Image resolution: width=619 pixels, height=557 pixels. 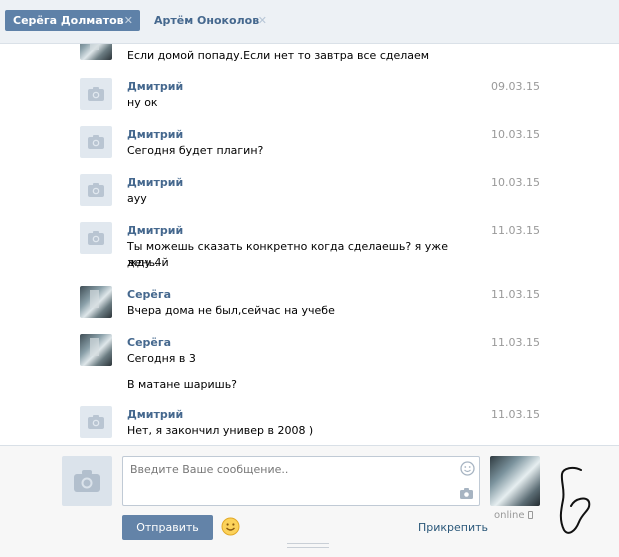 What do you see at coordinates (466, 493) in the screenshot?
I see `attach-photo-icon` at bounding box center [466, 493].